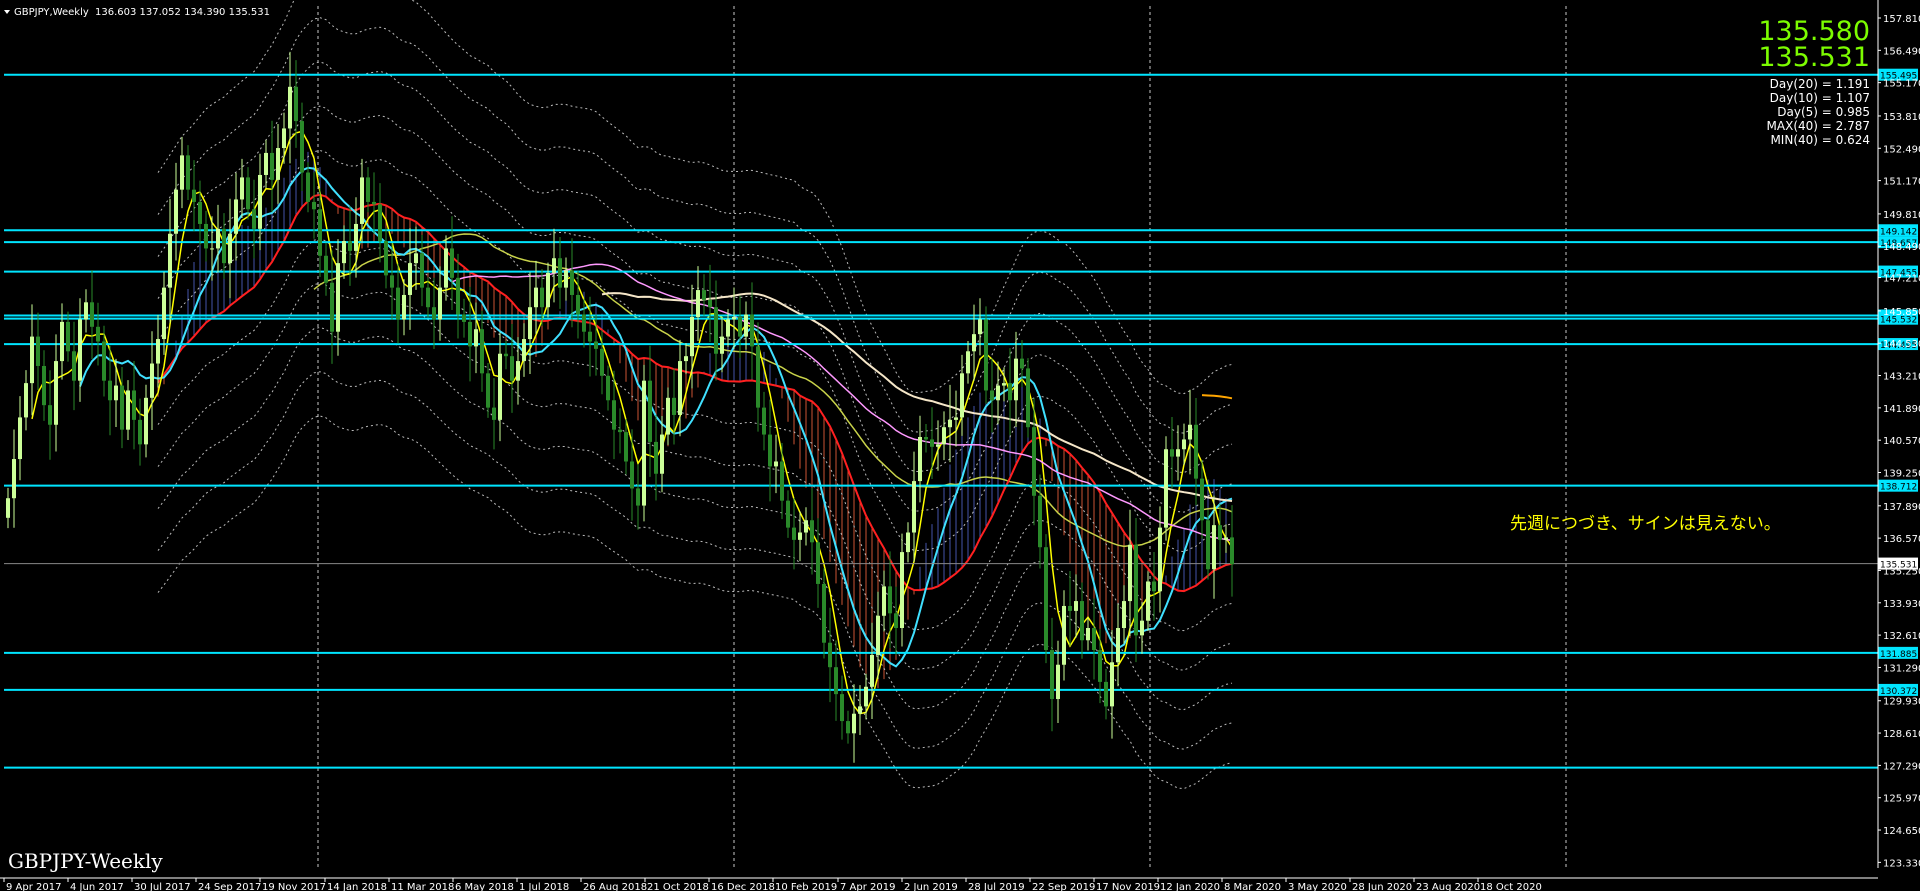 This screenshot has width=1920, height=891. What do you see at coordinates (1063, 886) in the screenshot?
I see `date-tick-label: 22 Sep 2019` at bounding box center [1063, 886].